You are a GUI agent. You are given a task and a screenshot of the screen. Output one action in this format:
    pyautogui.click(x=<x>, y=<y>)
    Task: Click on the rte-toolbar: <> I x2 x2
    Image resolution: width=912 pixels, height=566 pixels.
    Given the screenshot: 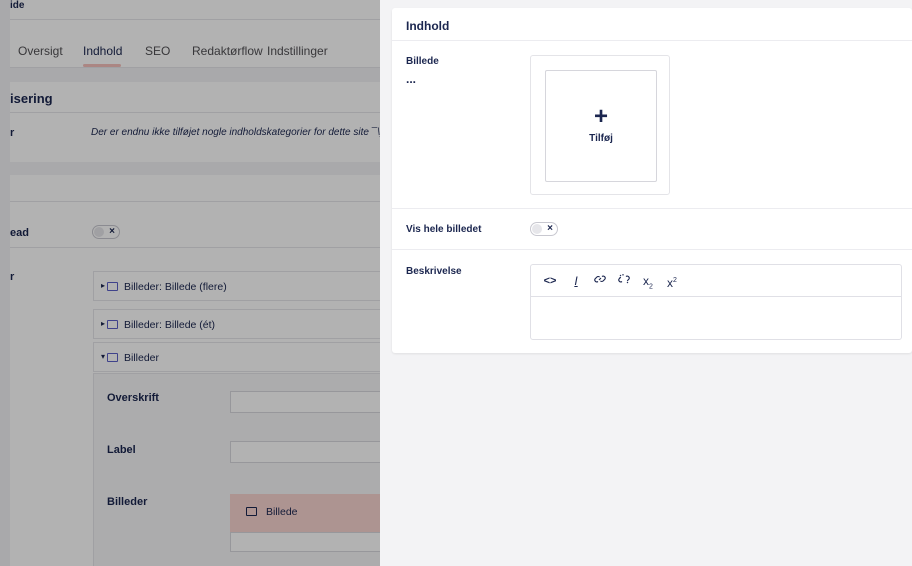 What is the action you would take?
    pyautogui.click(x=716, y=281)
    